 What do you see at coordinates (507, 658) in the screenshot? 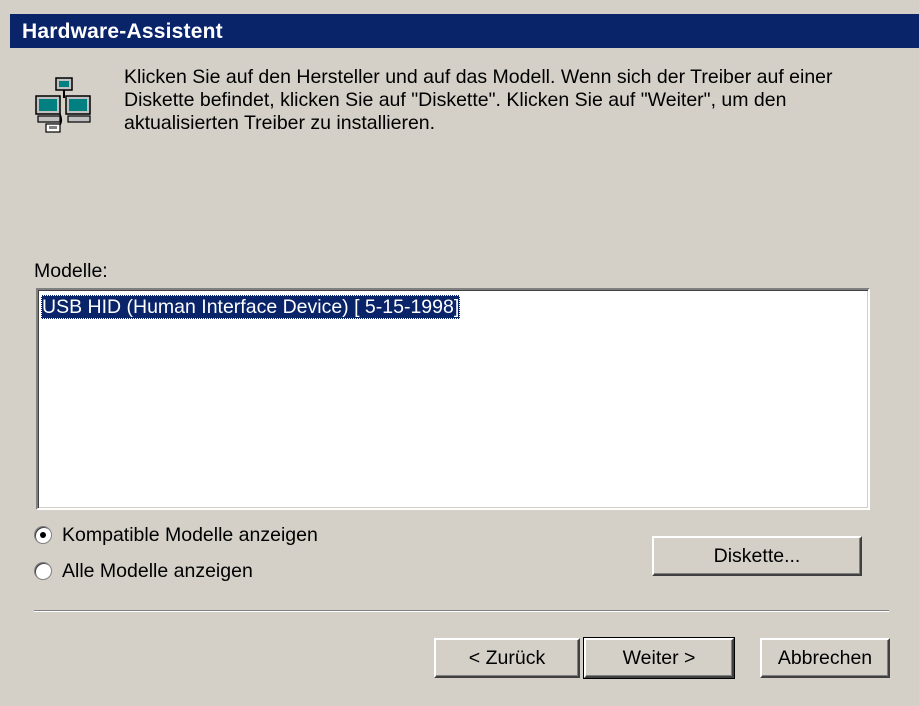
I see `back-button: < Zurück` at bounding box center [507, 658].